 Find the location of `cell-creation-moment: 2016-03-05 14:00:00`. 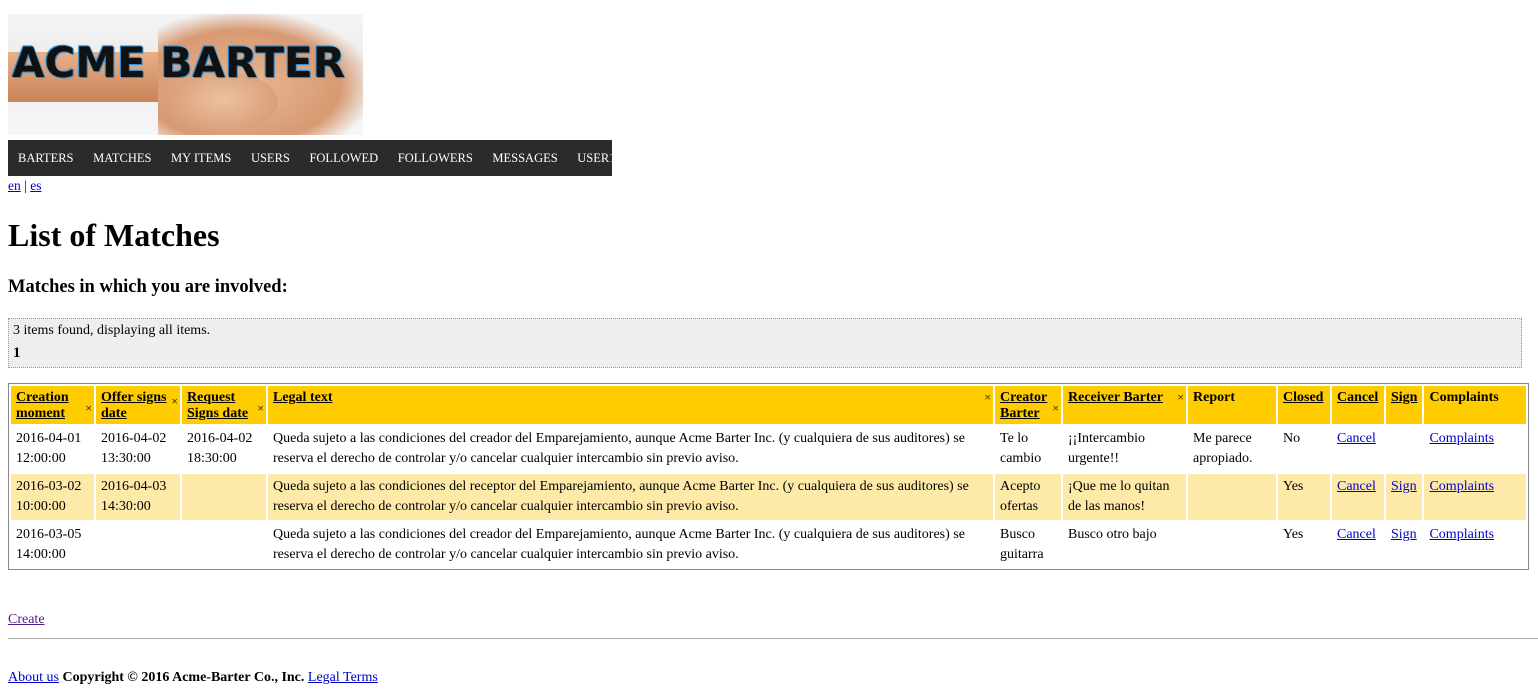

cell-creation-moment: 2016-03-05 14:00:00 is located at coordinates (52, 545).